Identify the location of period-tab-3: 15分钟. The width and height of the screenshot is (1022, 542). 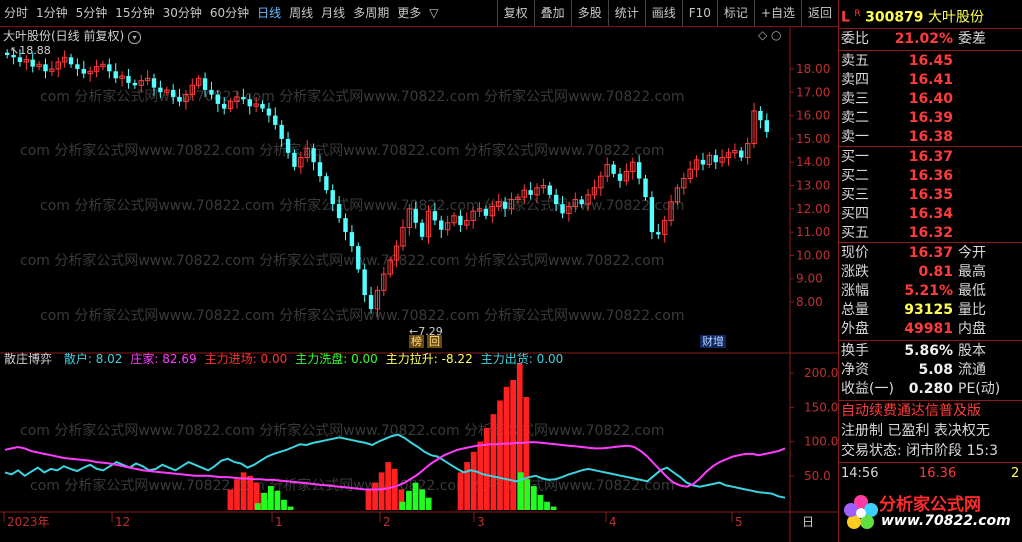
(134, 13).